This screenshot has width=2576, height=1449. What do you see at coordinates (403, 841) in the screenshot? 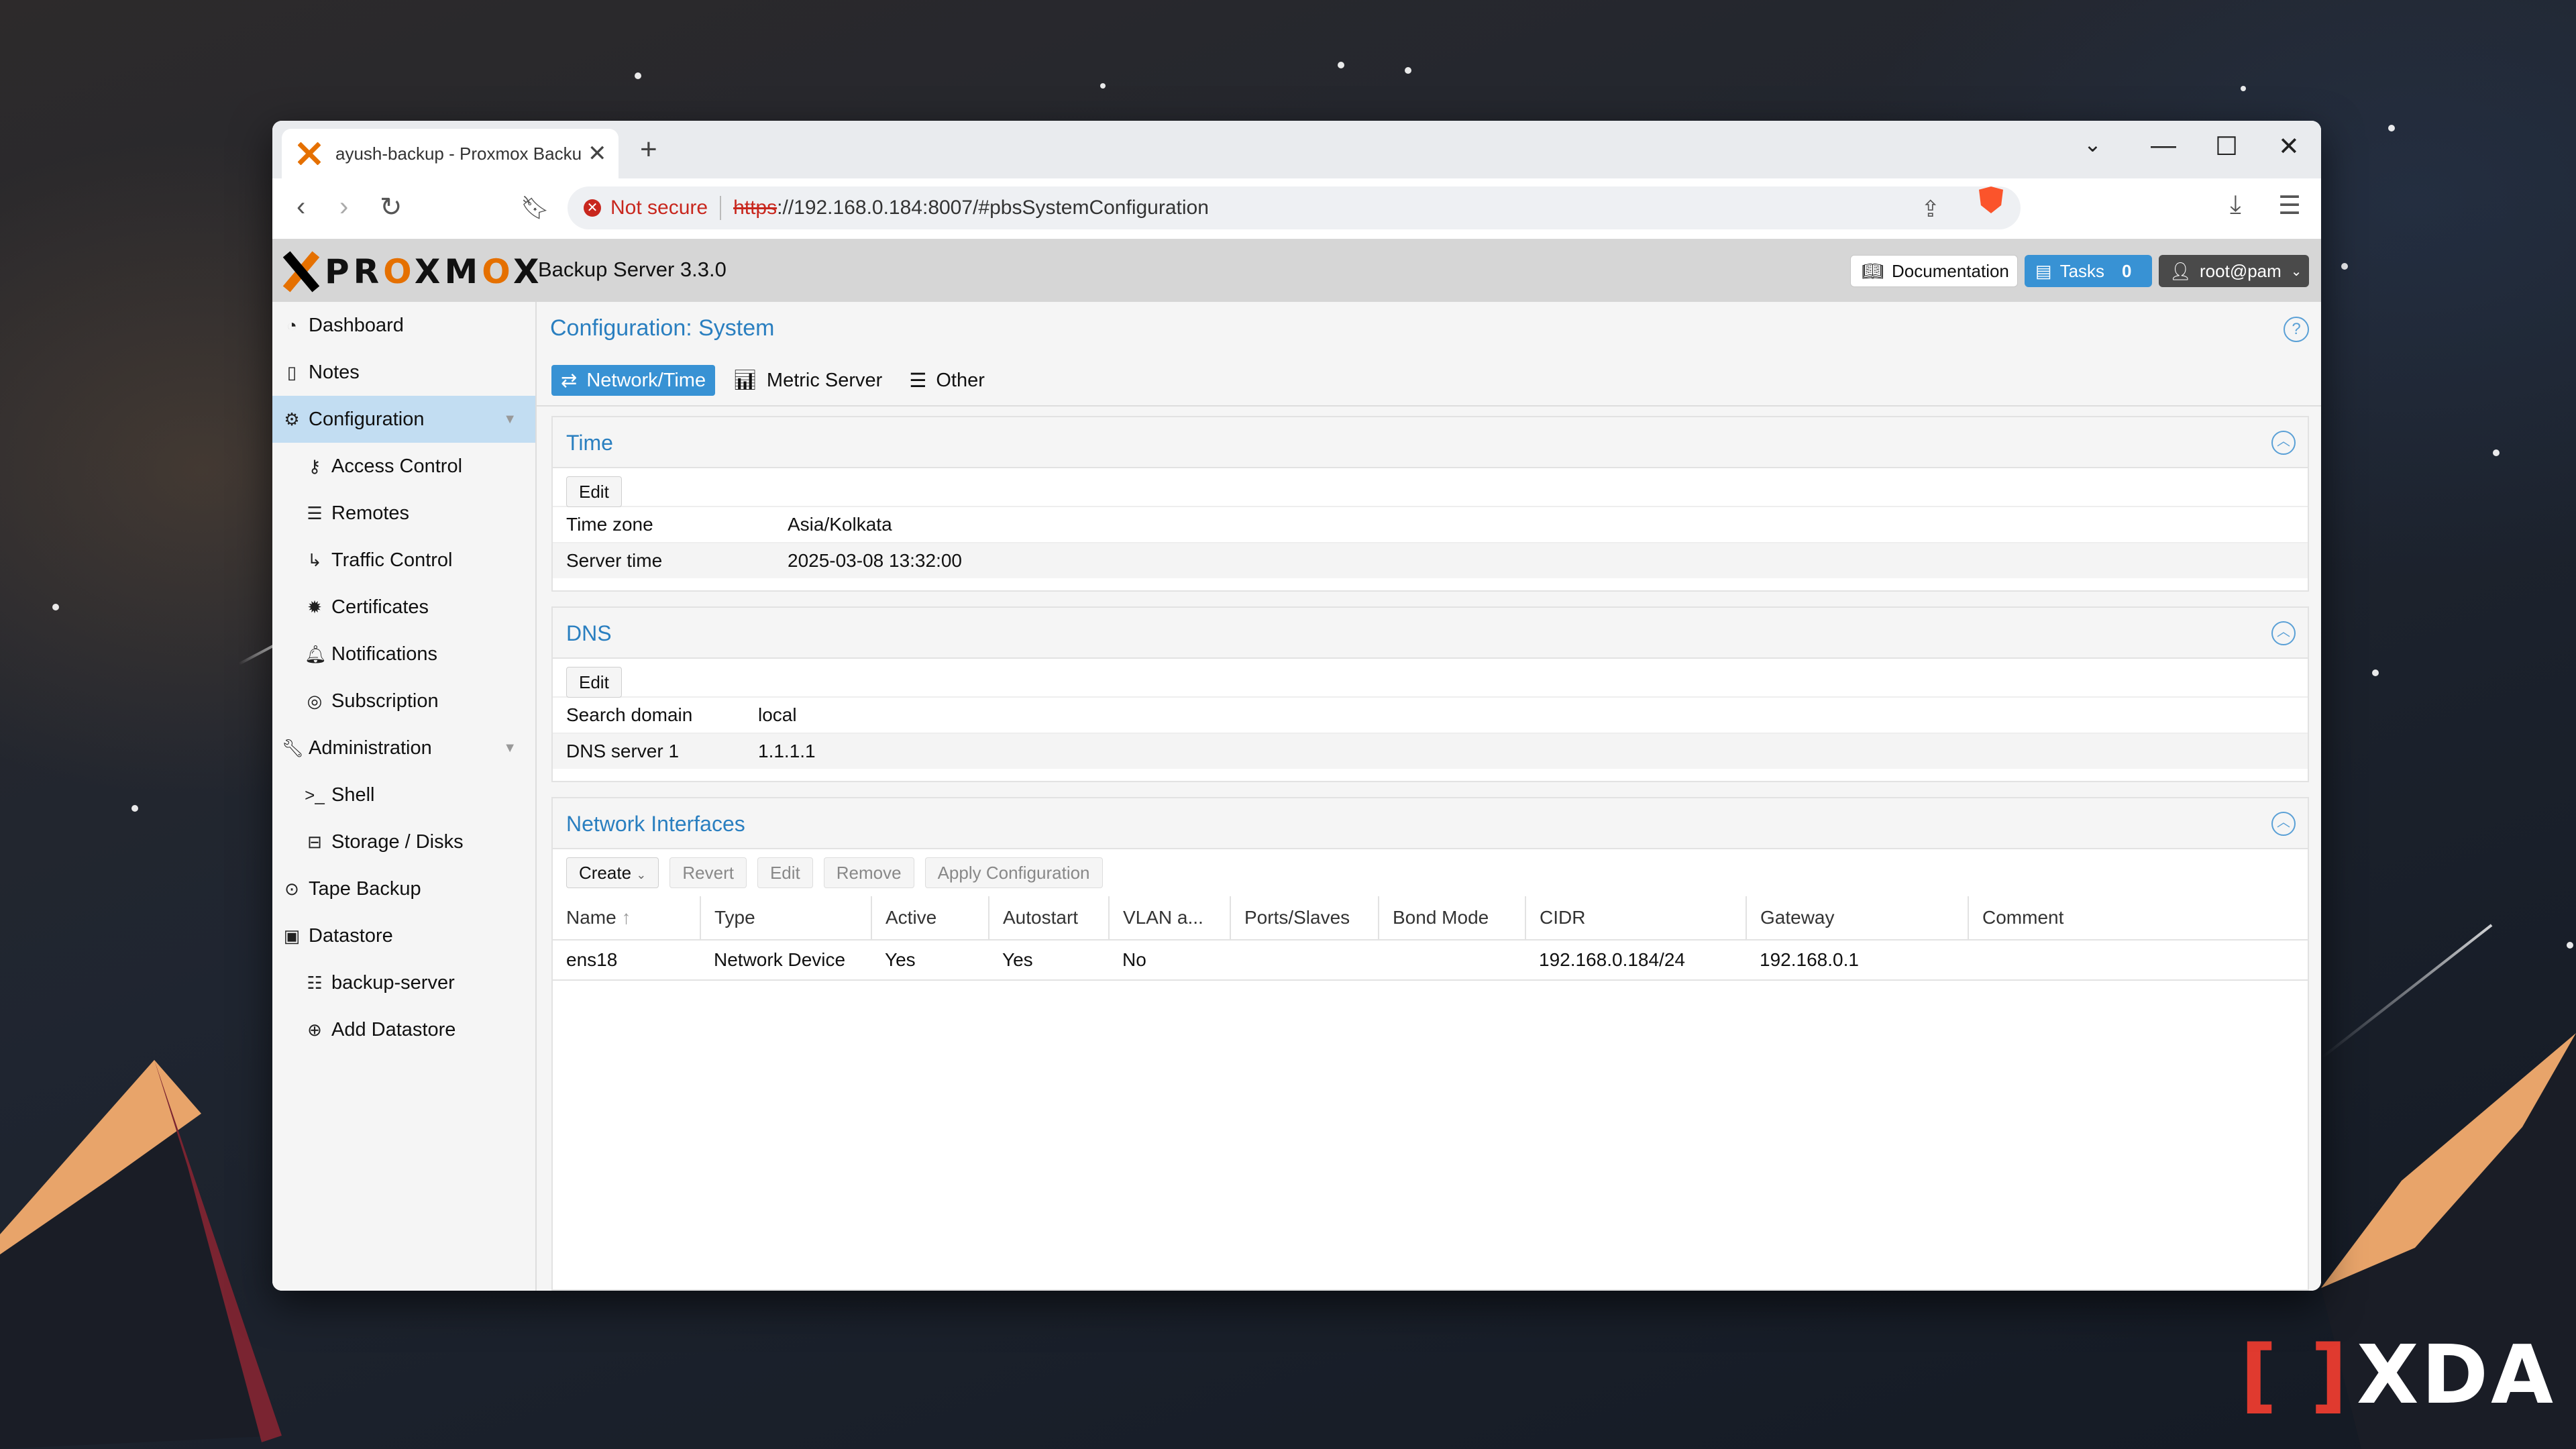
I see `sidebar-item-storage-disks: ⊟ Storage / Disks` at bounding box center [403, 841].